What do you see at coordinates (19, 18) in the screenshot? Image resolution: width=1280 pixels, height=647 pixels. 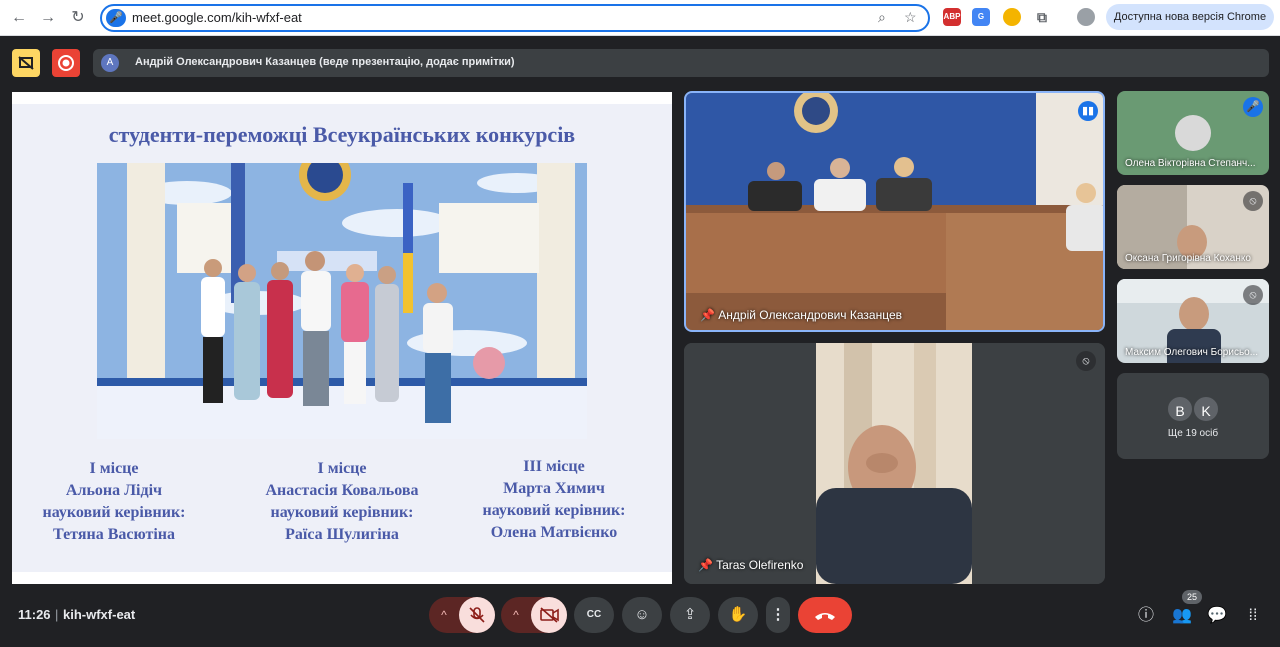 I see `back-arrow-icon: ←` at bounding box center [19, 18].